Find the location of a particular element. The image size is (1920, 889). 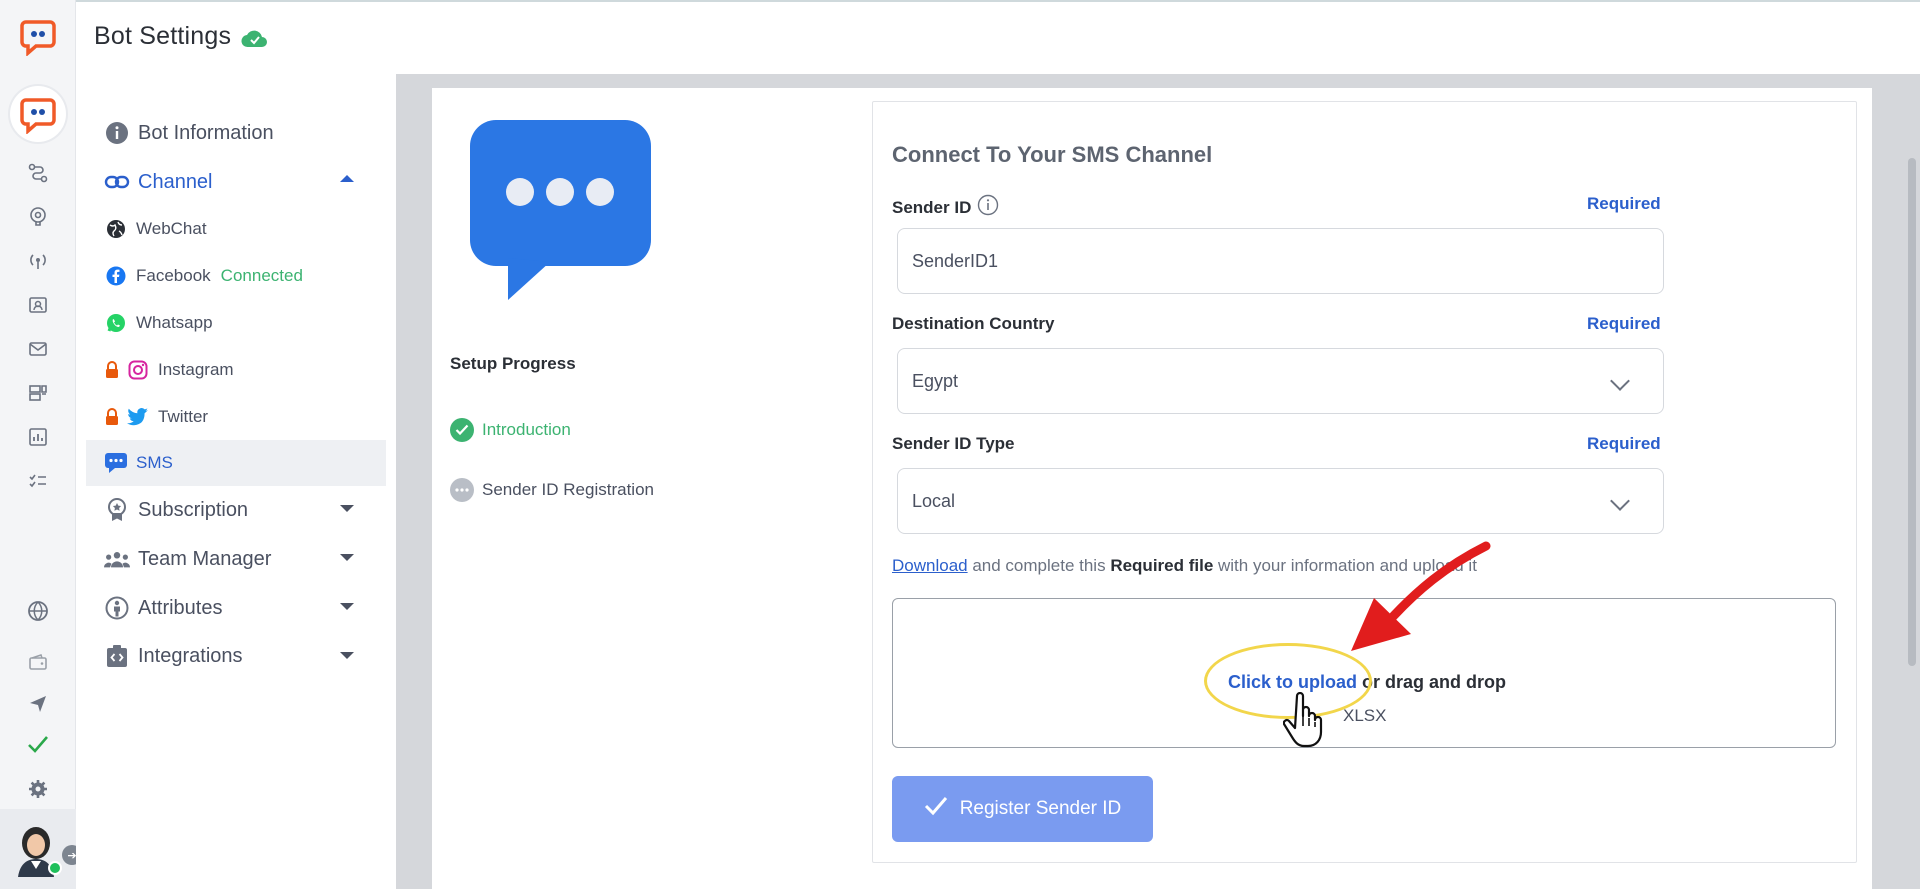

wallet-icon is located at coordinates (38, 662).